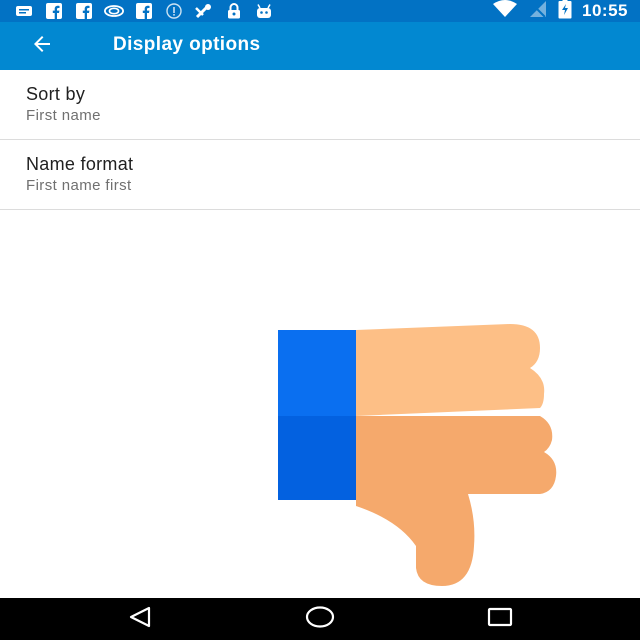  I want to click on status-bar: 10:55, so click(320, 11).